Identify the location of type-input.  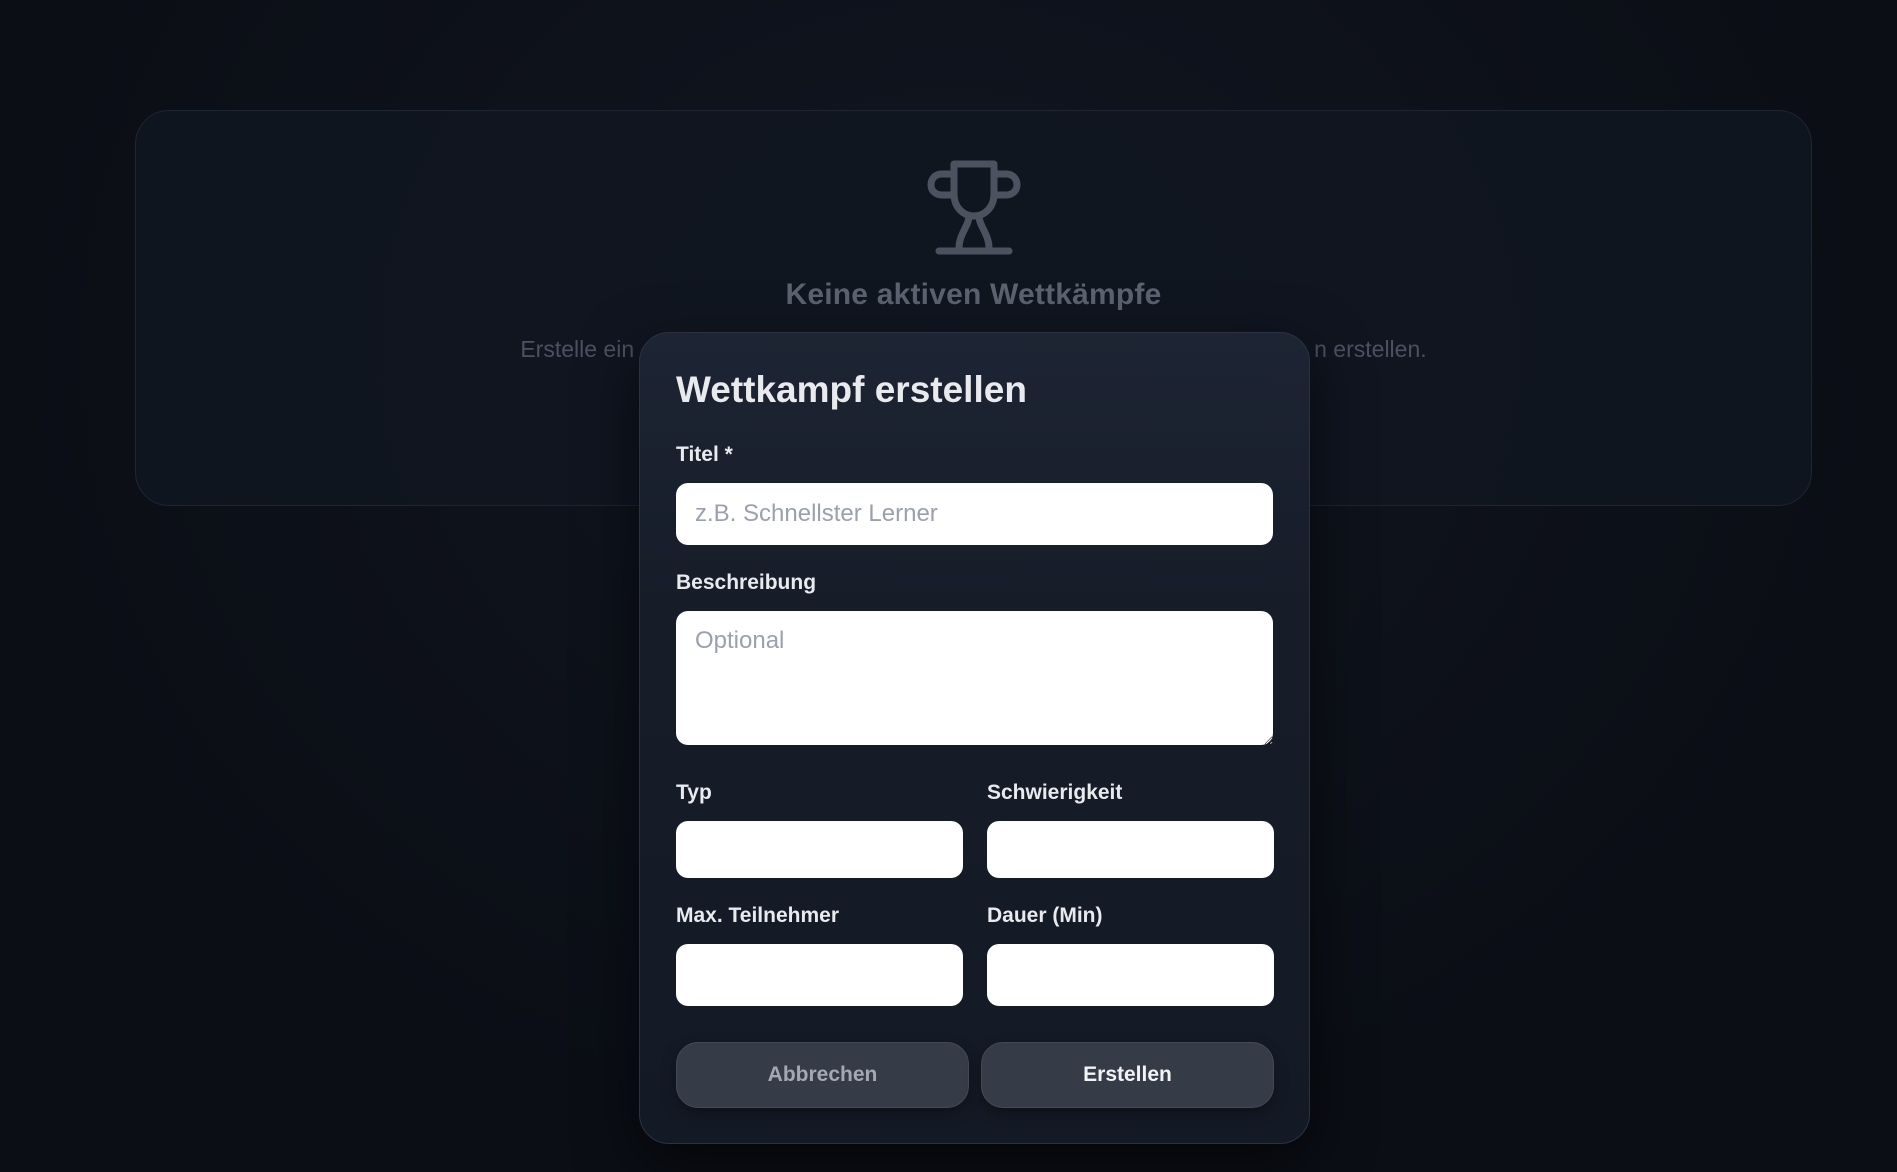
(819, 849).